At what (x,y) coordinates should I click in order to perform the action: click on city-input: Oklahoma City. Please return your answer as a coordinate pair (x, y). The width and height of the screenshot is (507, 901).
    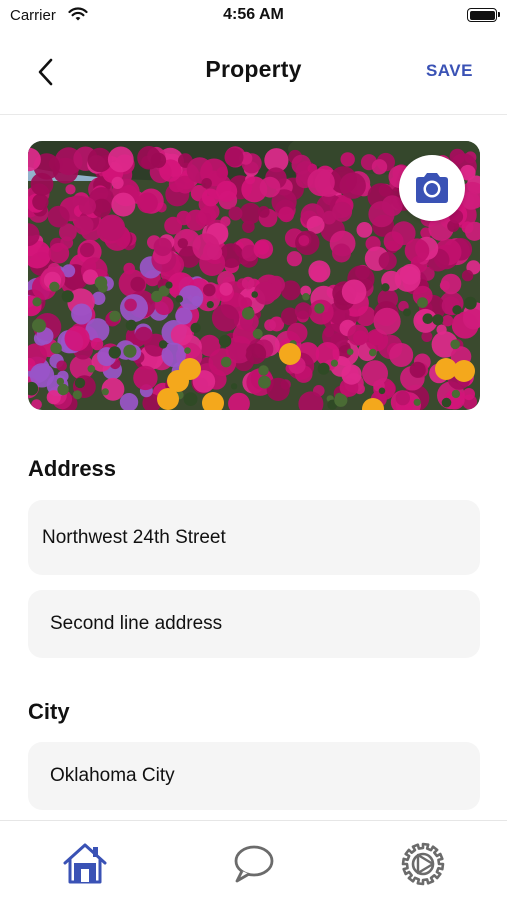
    Looking at the image, I should click on (254, 776).